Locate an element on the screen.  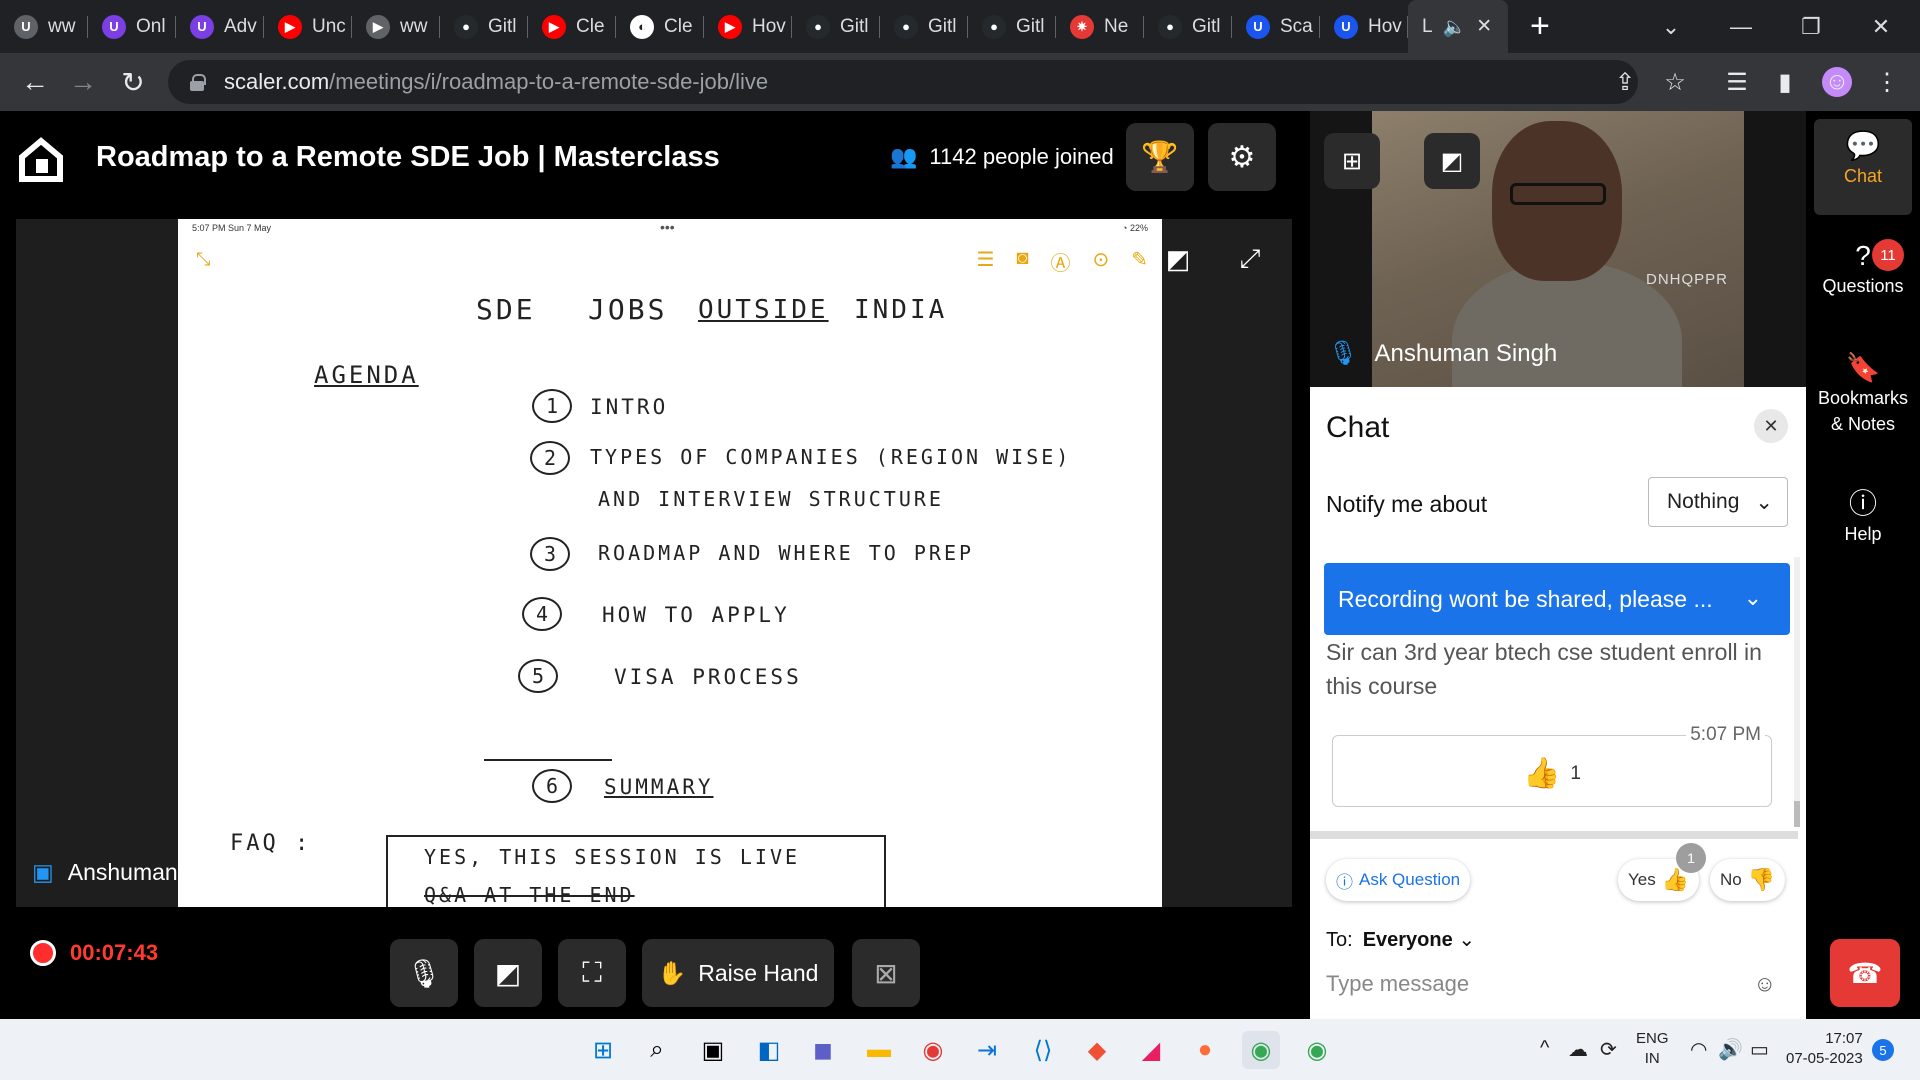
slide-tools: ☰ ◙ Ⓐ ⊙ ✎ is located at coordinates (1062, 261).